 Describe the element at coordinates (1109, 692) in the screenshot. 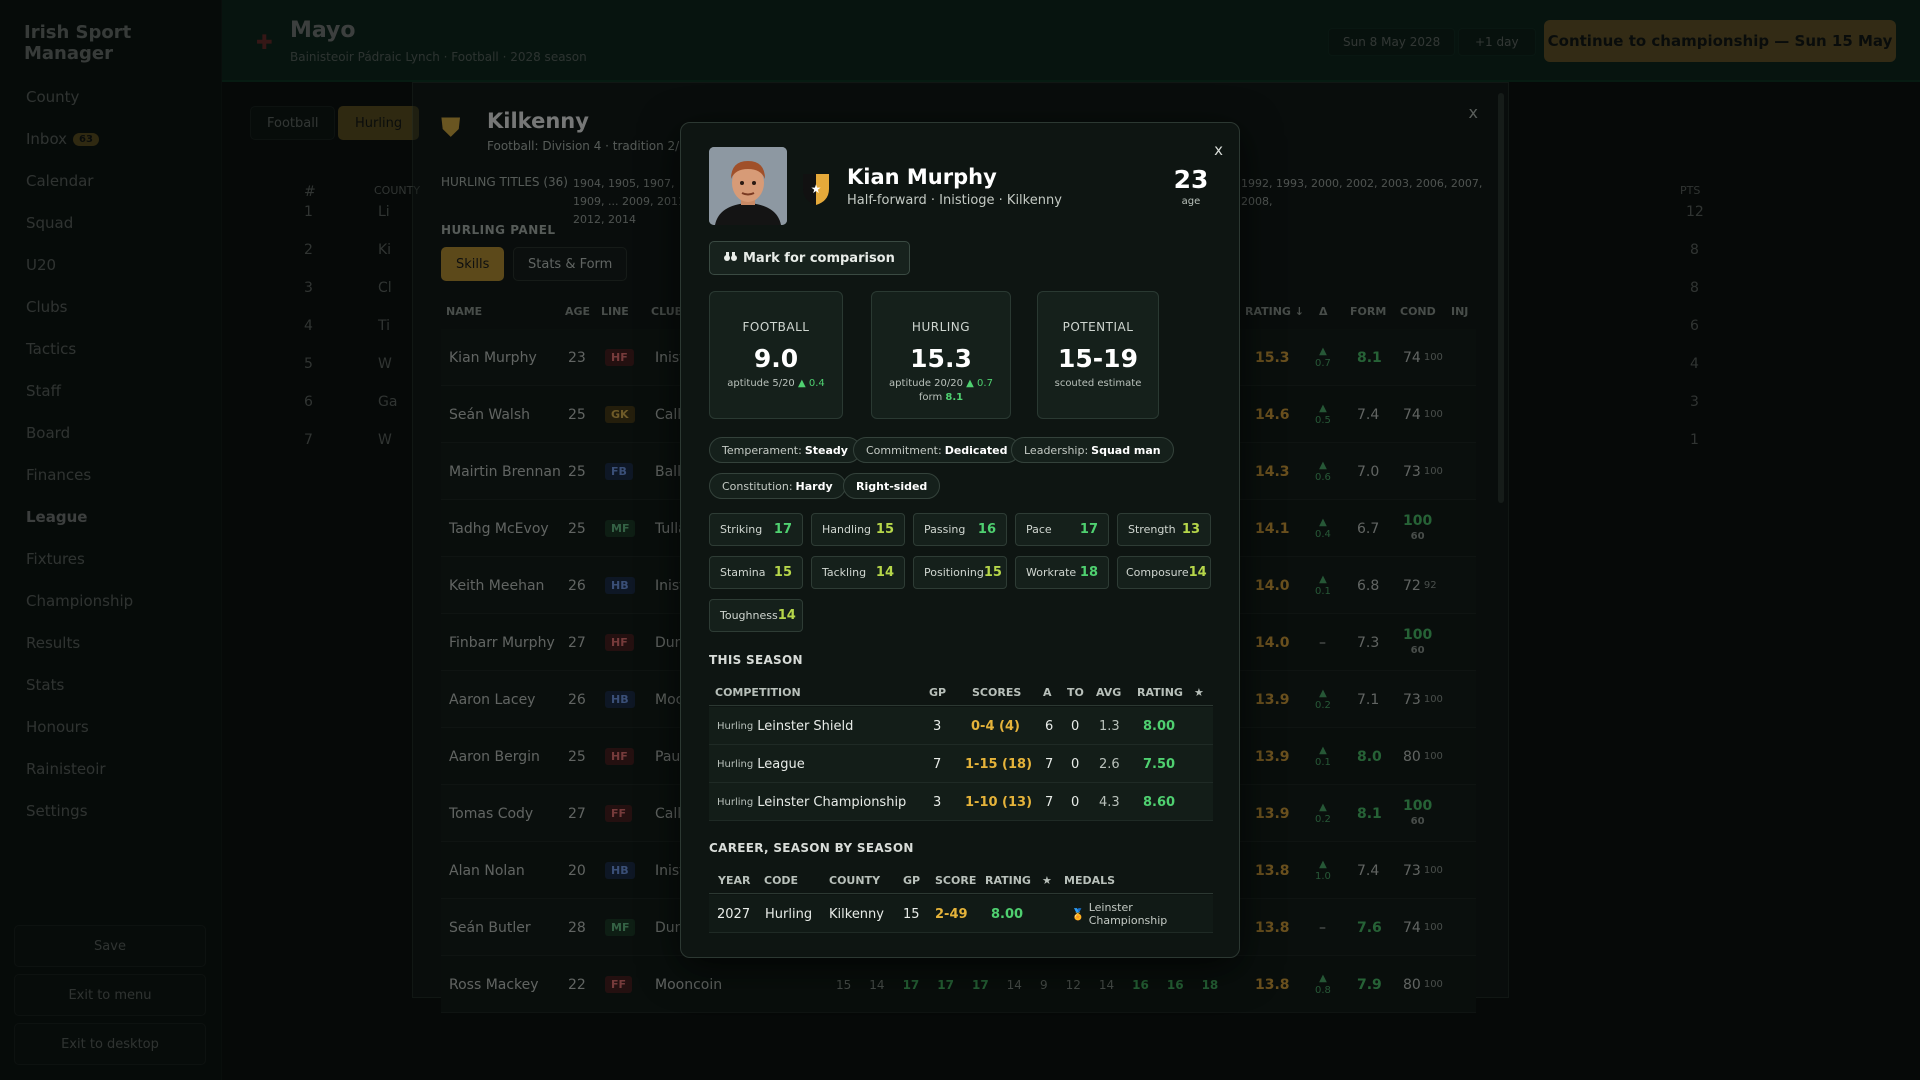

I see `col-avg: AVG` at that location.